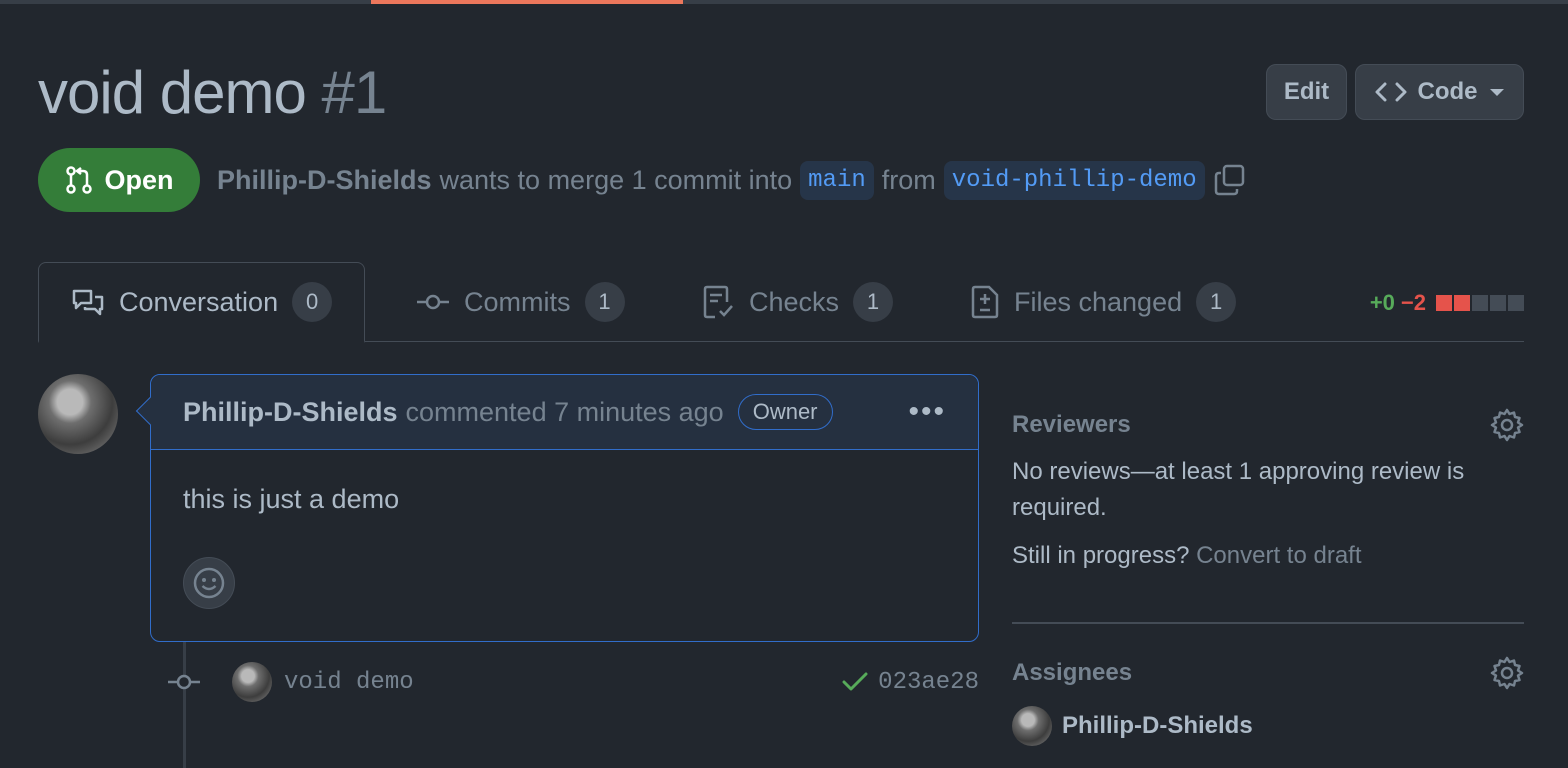  What do you see at coordinates (837, 180) in the screenshot?
I see `base-branch: main` at bounding box center [837, 180].